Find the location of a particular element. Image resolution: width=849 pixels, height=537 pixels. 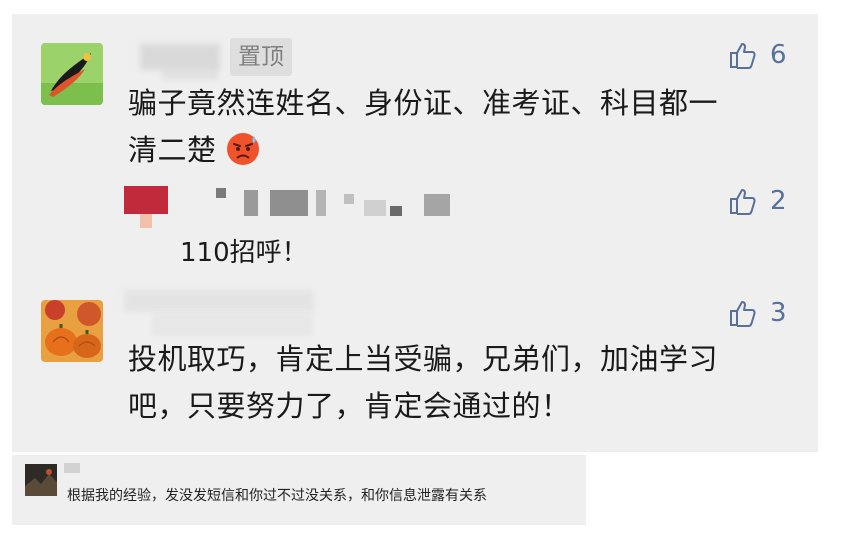

reply-like-button: 2 is located at coordinates (757, 201).